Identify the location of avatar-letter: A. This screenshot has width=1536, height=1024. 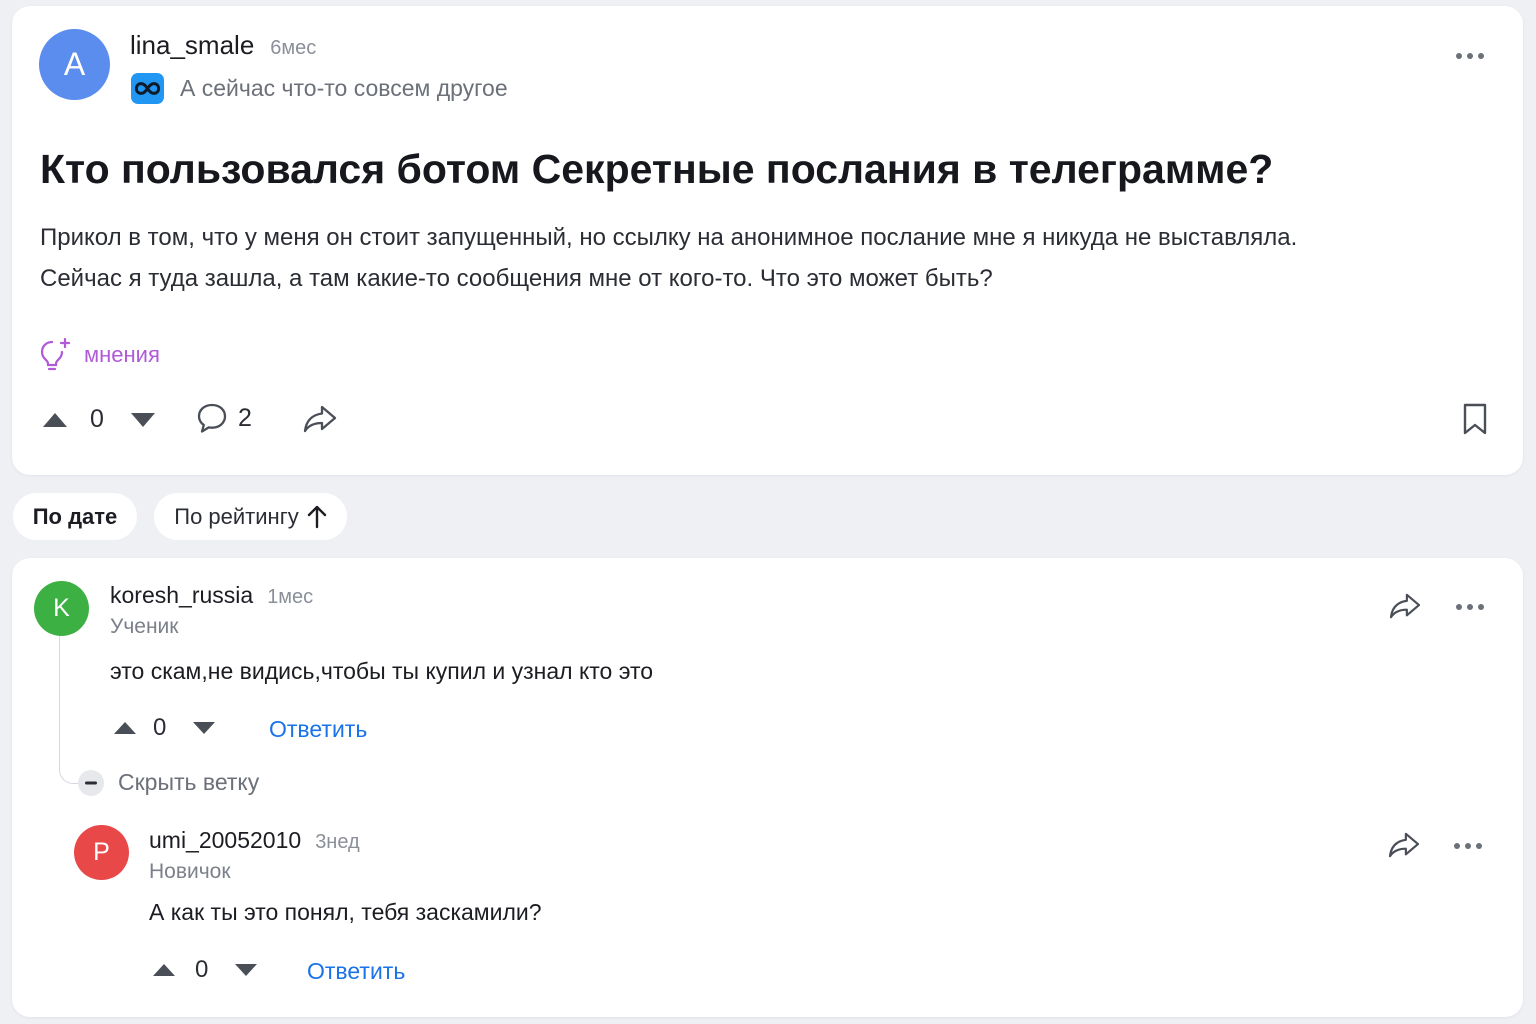
(74, 64).